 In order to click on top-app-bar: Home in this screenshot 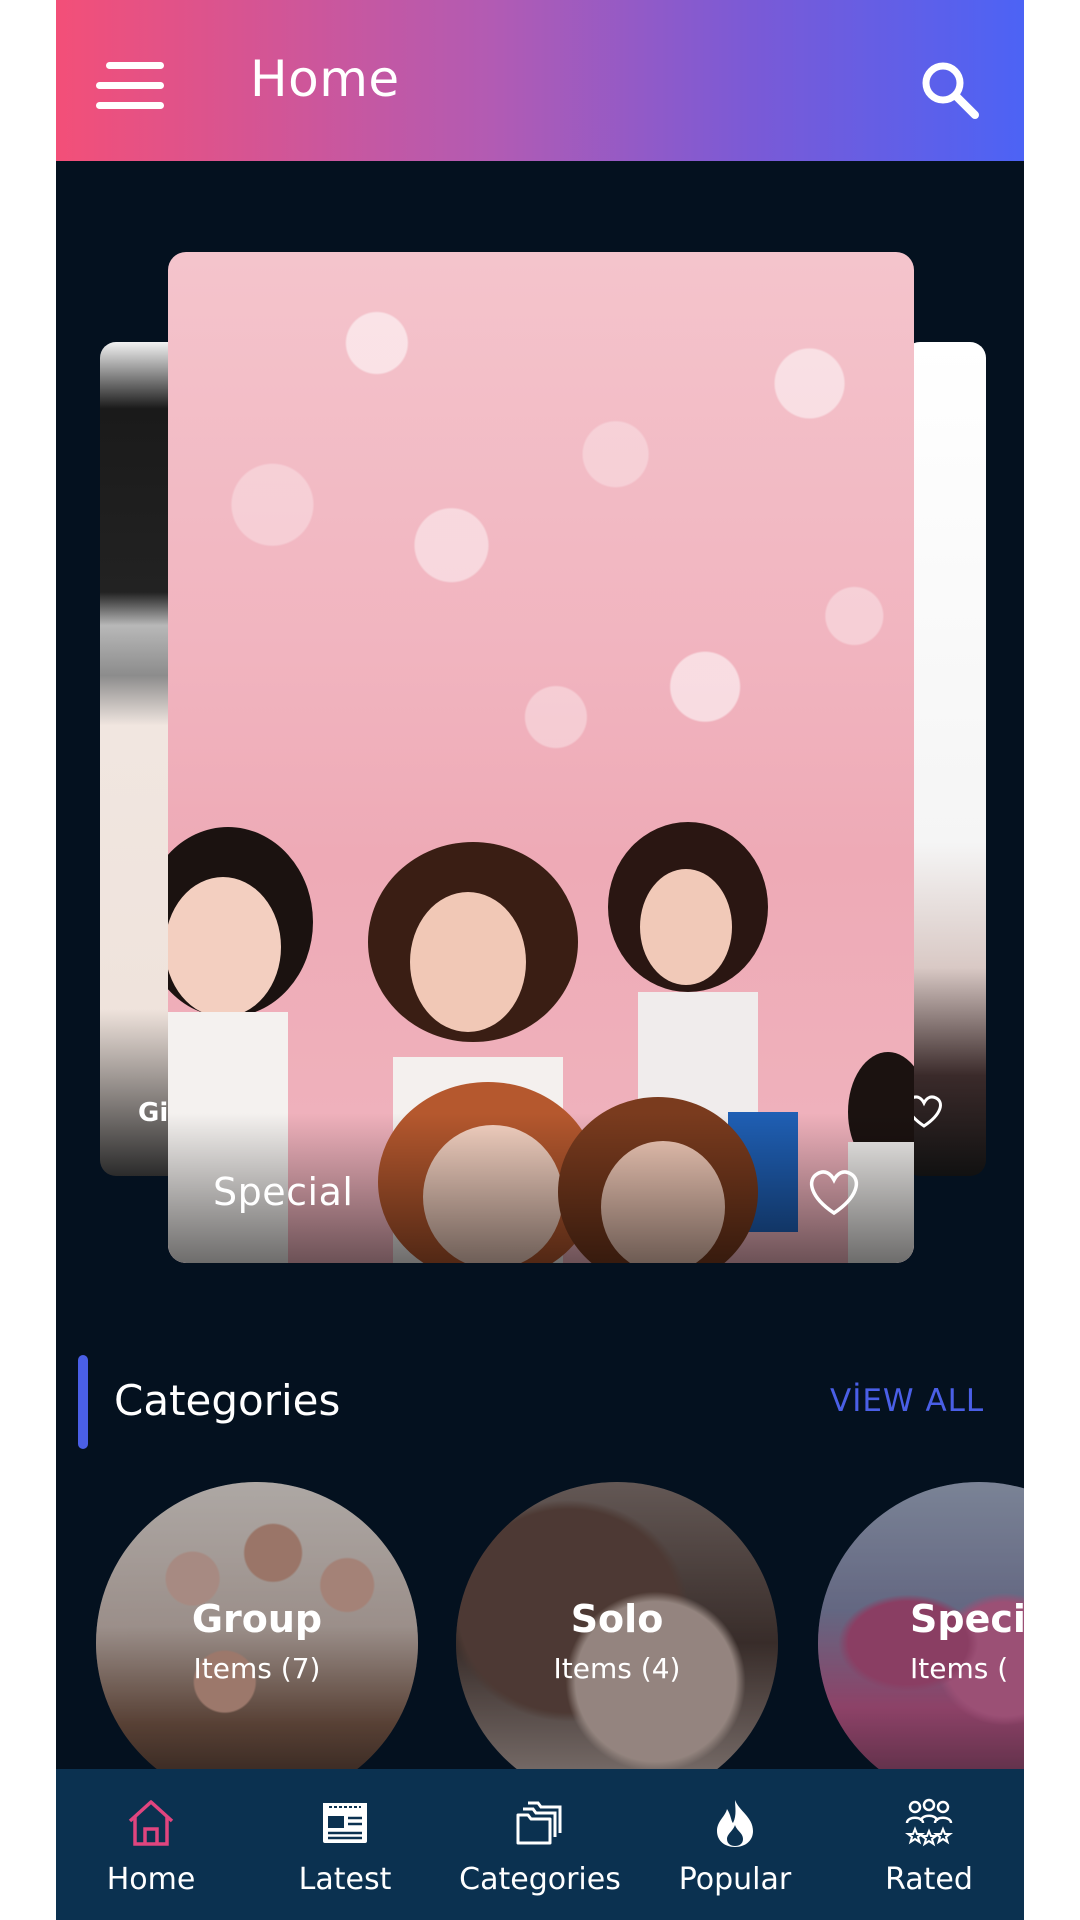, I will do `click(540, 80)`.